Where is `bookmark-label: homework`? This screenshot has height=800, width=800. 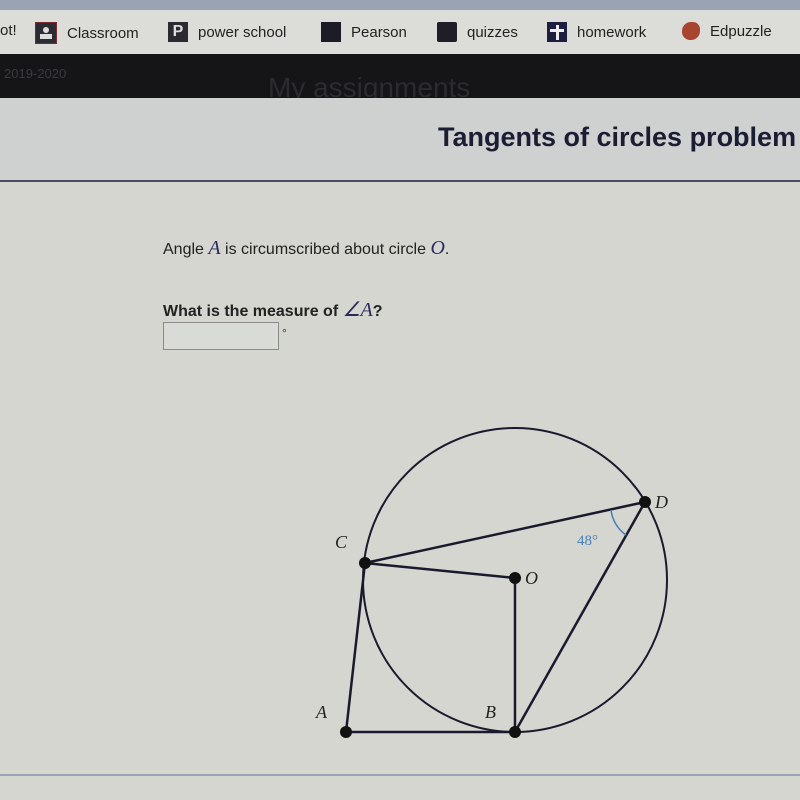
bookmark-label: homework is located at coordinates (612, 32).